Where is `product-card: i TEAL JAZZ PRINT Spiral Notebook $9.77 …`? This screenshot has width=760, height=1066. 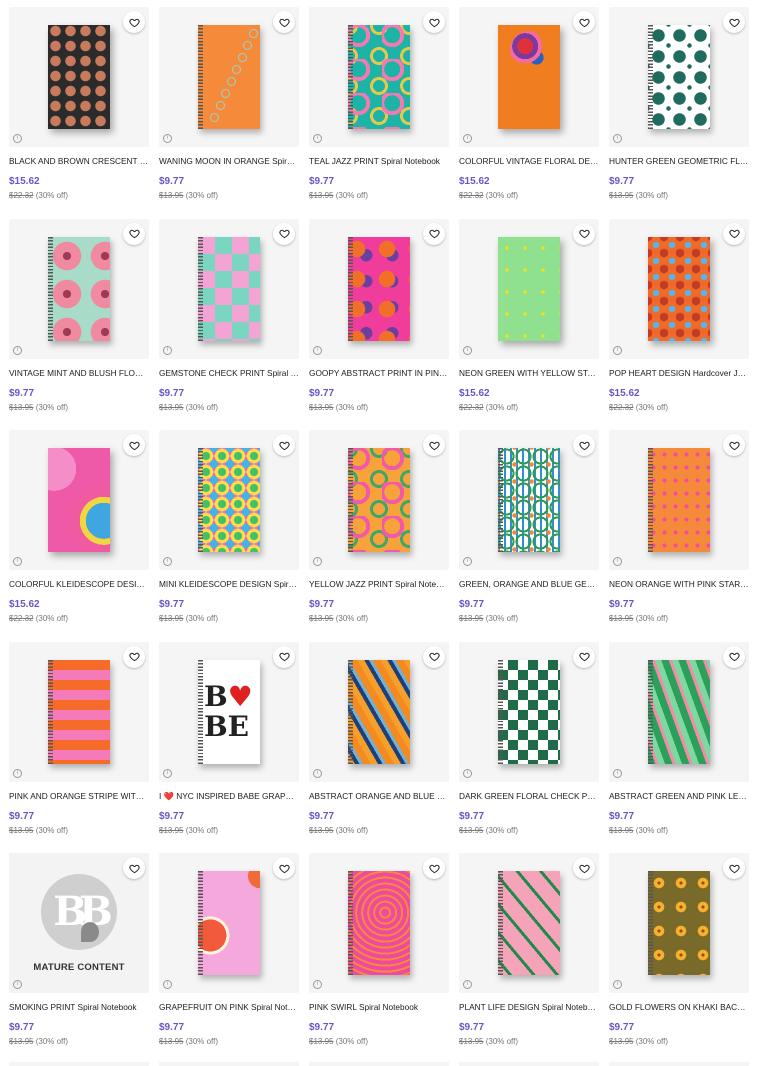
product-card: i TEAL JAZZ PRINT Spiral Notebook $9.77 … is located at coordinates (379, 113).